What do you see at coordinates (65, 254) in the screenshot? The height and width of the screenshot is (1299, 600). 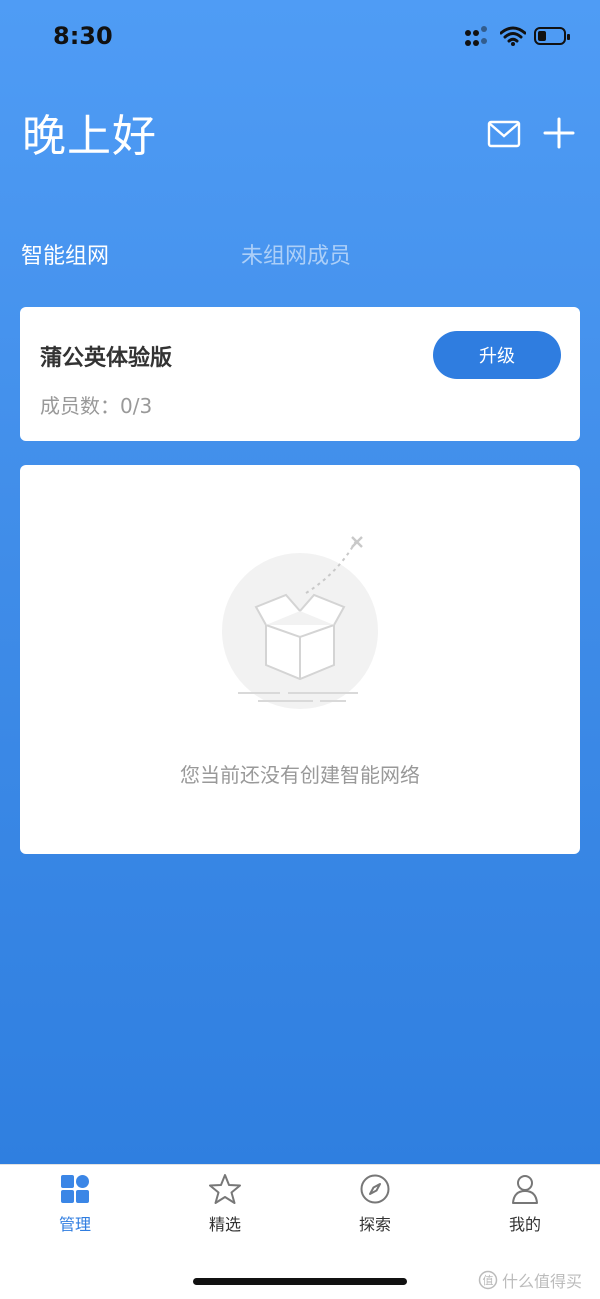 I see `tab-smart-network: 智能组网` at bounding box center [65, 254].